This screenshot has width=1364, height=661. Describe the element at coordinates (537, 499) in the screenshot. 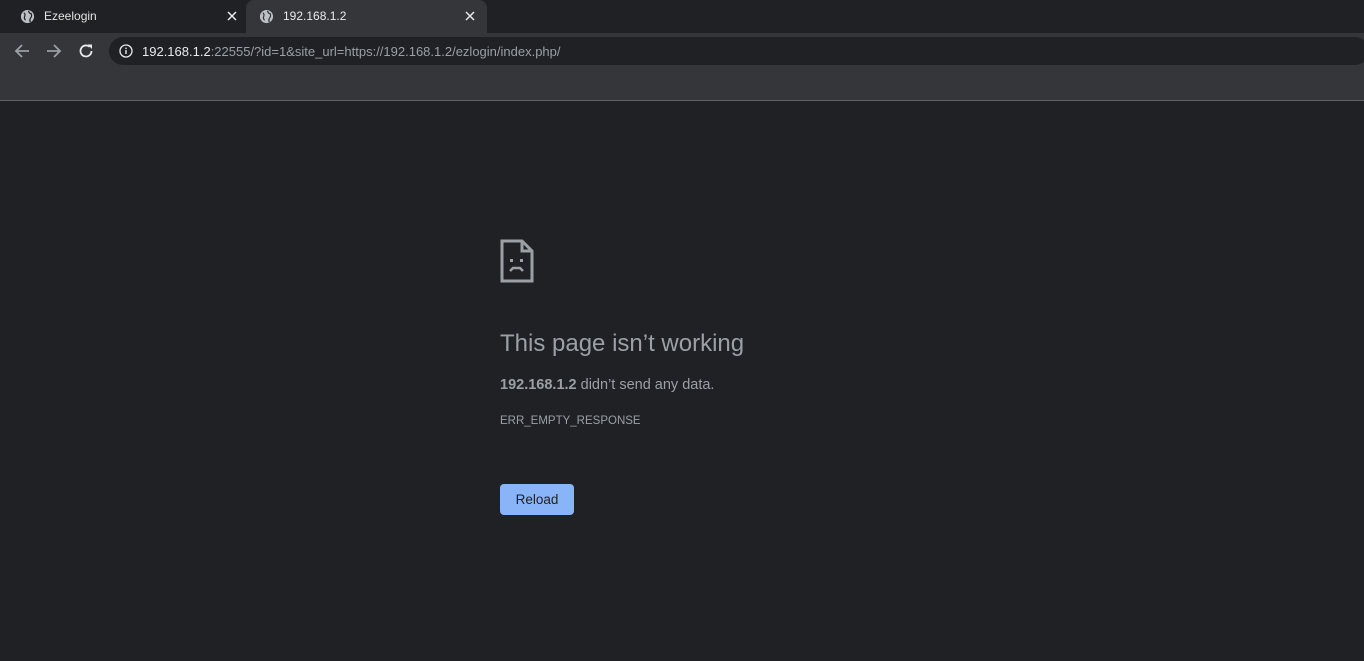

I see `reload-page-button: Reload` at that location.